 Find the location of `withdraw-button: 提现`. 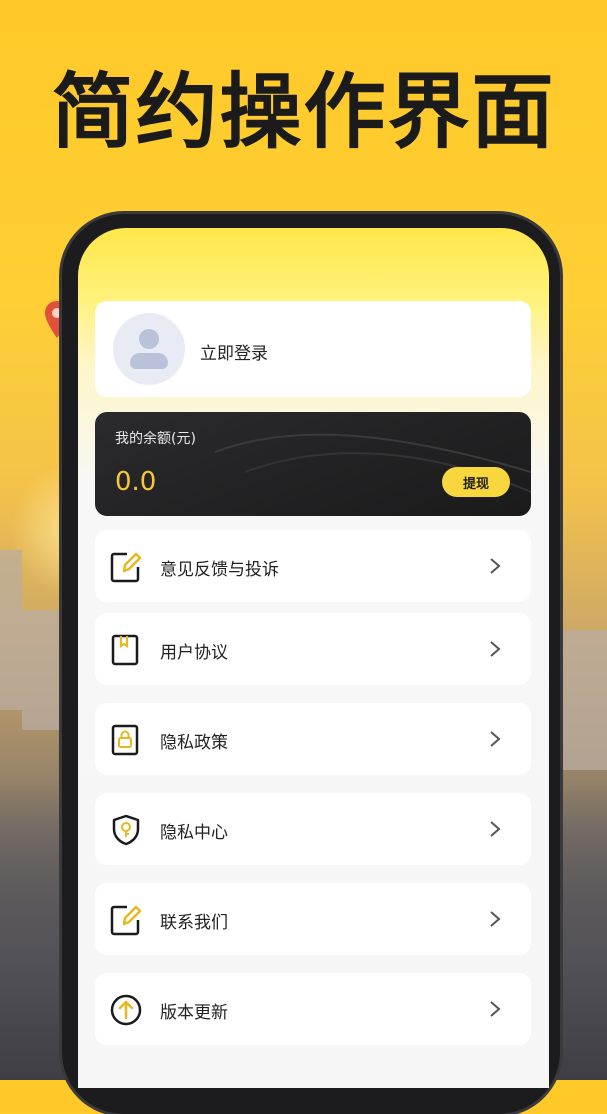

withdraw-button: 提现 is located at coordinates (476, 482).